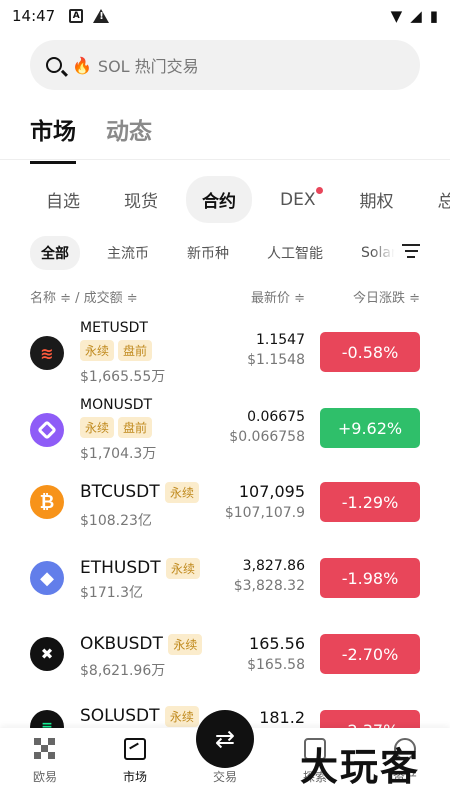 Image resolution: width=450 pixels, height=800 pixels. What do you see at coordinates (267, 437) in the screenshot?
I see `usd-price: $0.066758` at bounding box center [267, 437].